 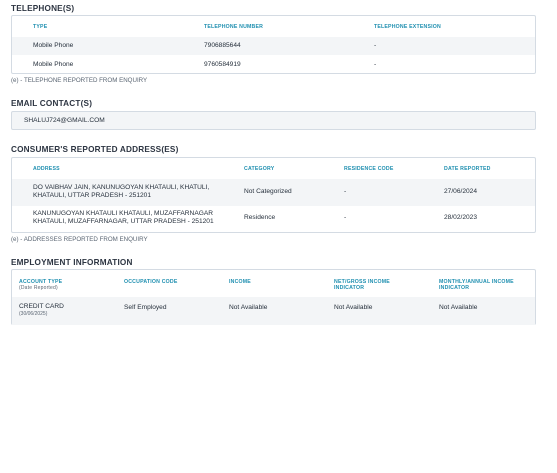 What do you see at coordinates (92, 195) in the screenshot?
I see `address-line-2: KHATAULI, UTTAR PRADESH - 251201` at bounding box center [92, 195].